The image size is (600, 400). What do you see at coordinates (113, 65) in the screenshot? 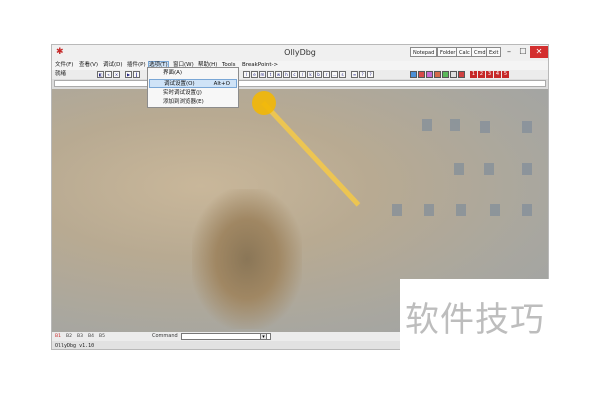
I see `menu-debug: 调试(D)` at bounding box center [113, 65].